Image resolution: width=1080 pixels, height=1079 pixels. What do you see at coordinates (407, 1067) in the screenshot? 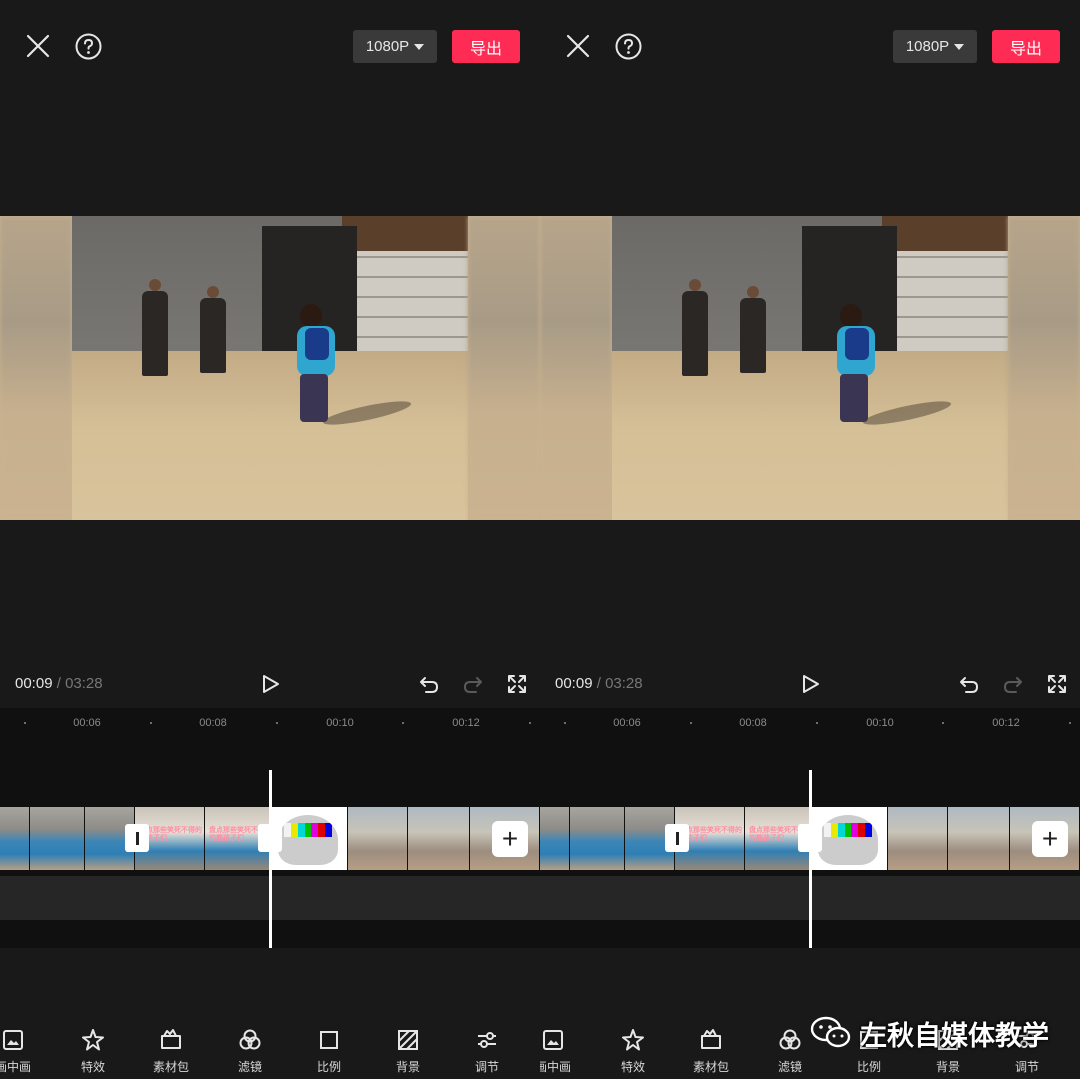
I see `tool-label: 背景` at bounding box center [407, 1067].